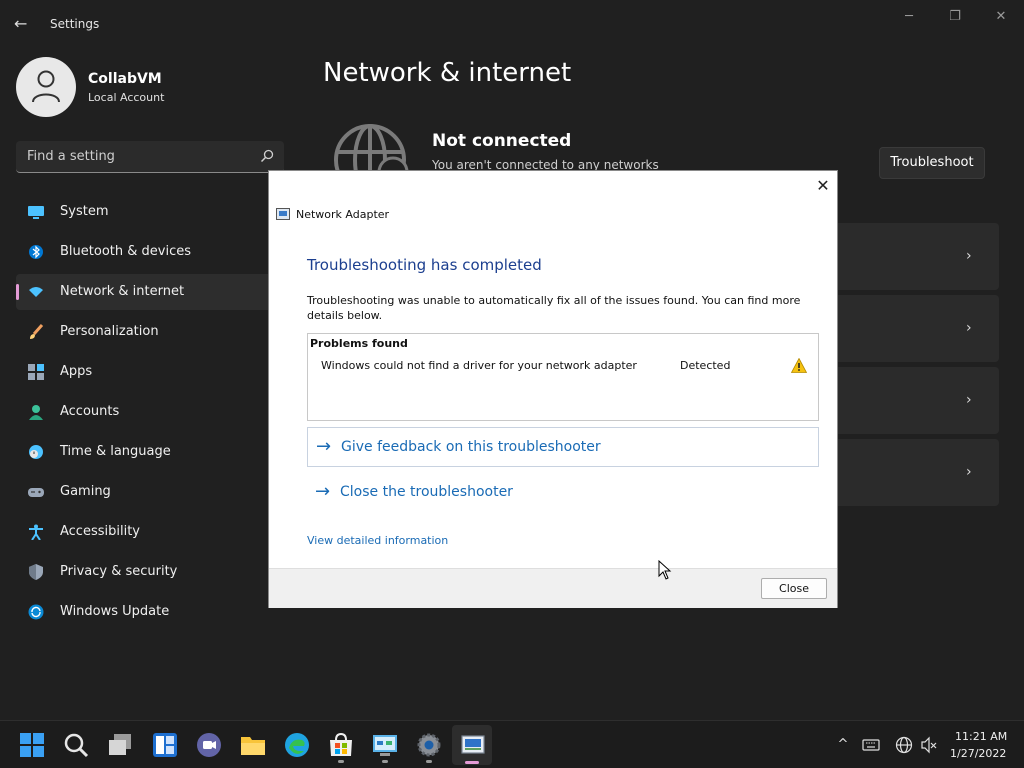  Describe the element at coordinates (385, 745) in the screenshot. I see `control-panel-icon` at that location.